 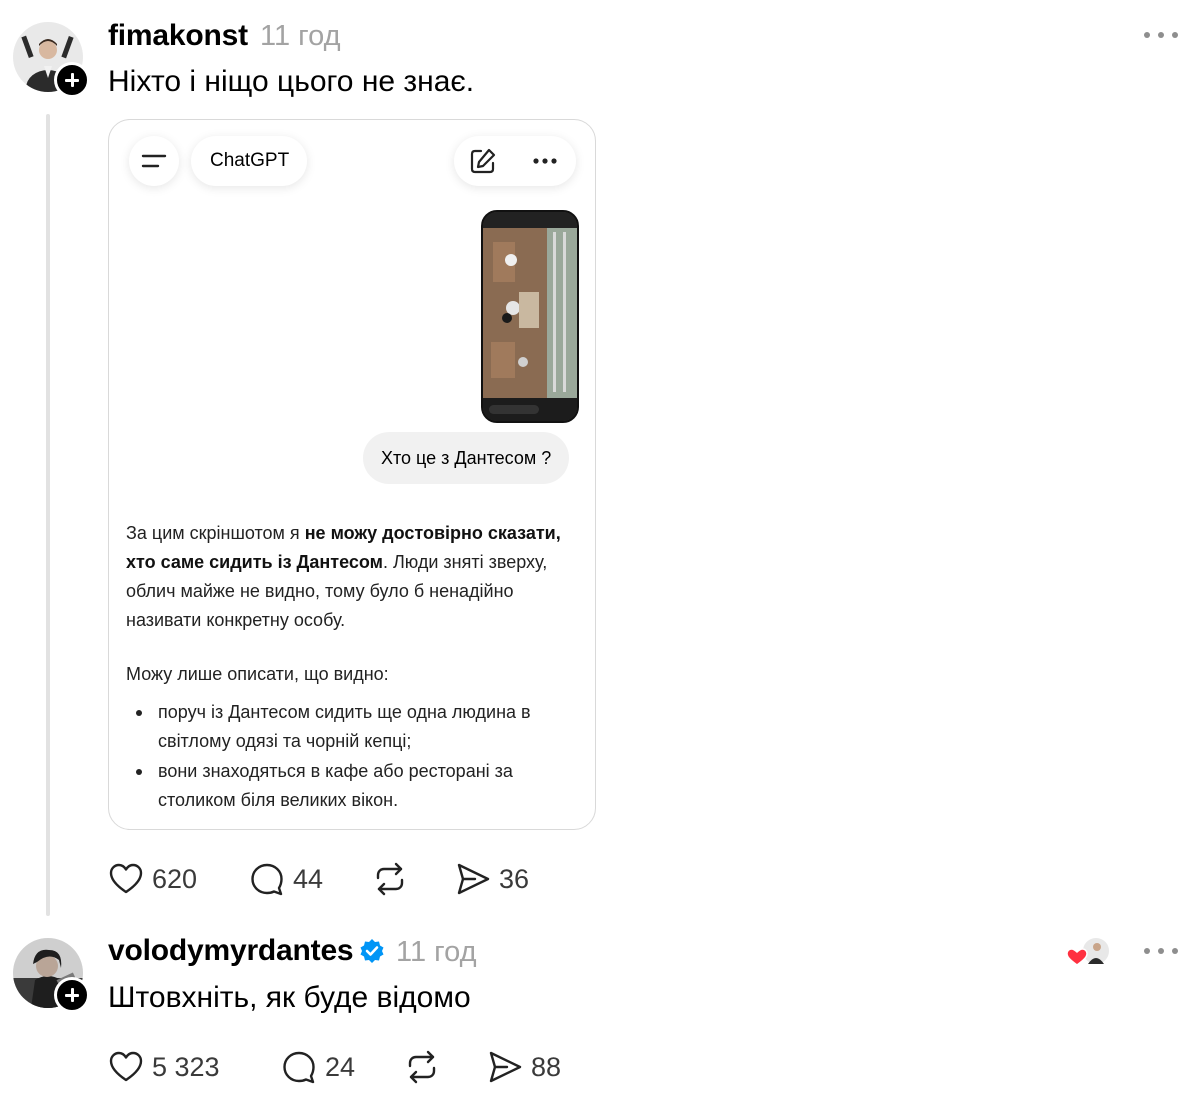 What do you see at coordinates (436, 952) in the screenshot?
I see `reply-timestamp: 11 год` at bounding box center [436, 952].